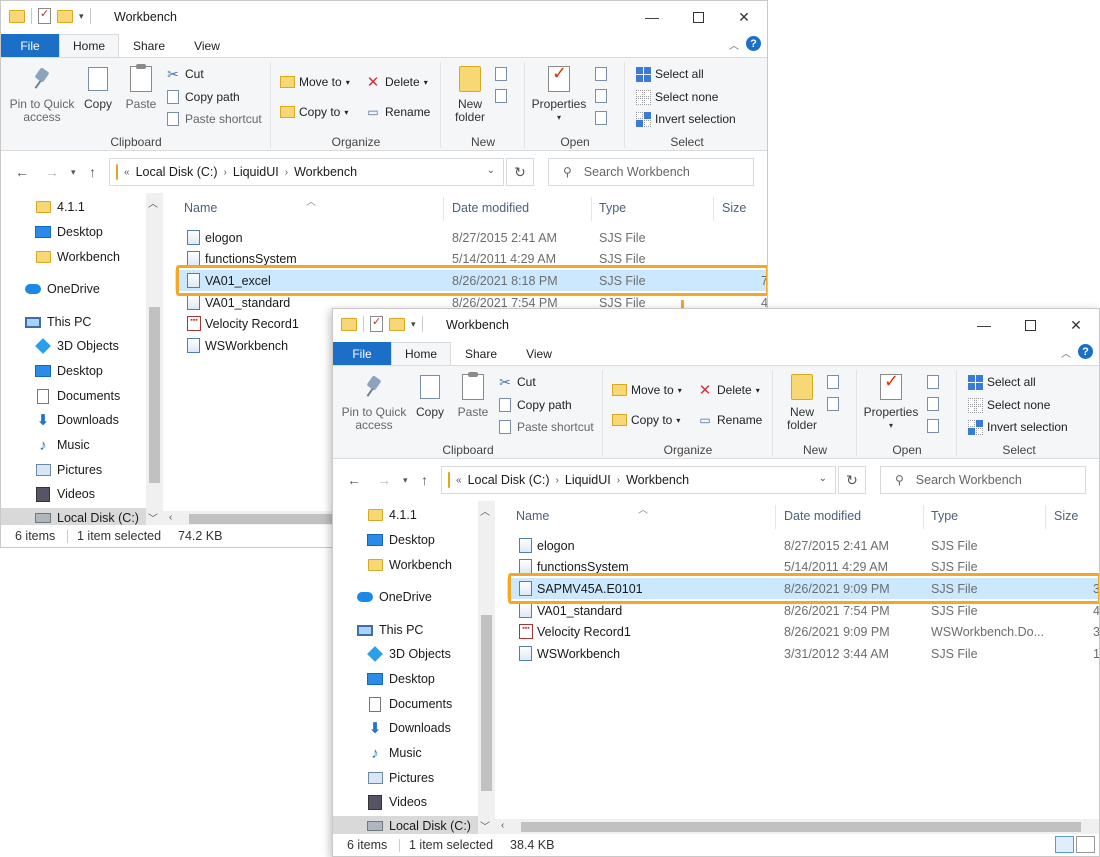 Image resolution: width=1100 pixels, height=857 pixels. What do you see at coordinates (77, 396) in the screenshot?
I see `nav-item-documents: Documents` at bounding box center [77, 396].